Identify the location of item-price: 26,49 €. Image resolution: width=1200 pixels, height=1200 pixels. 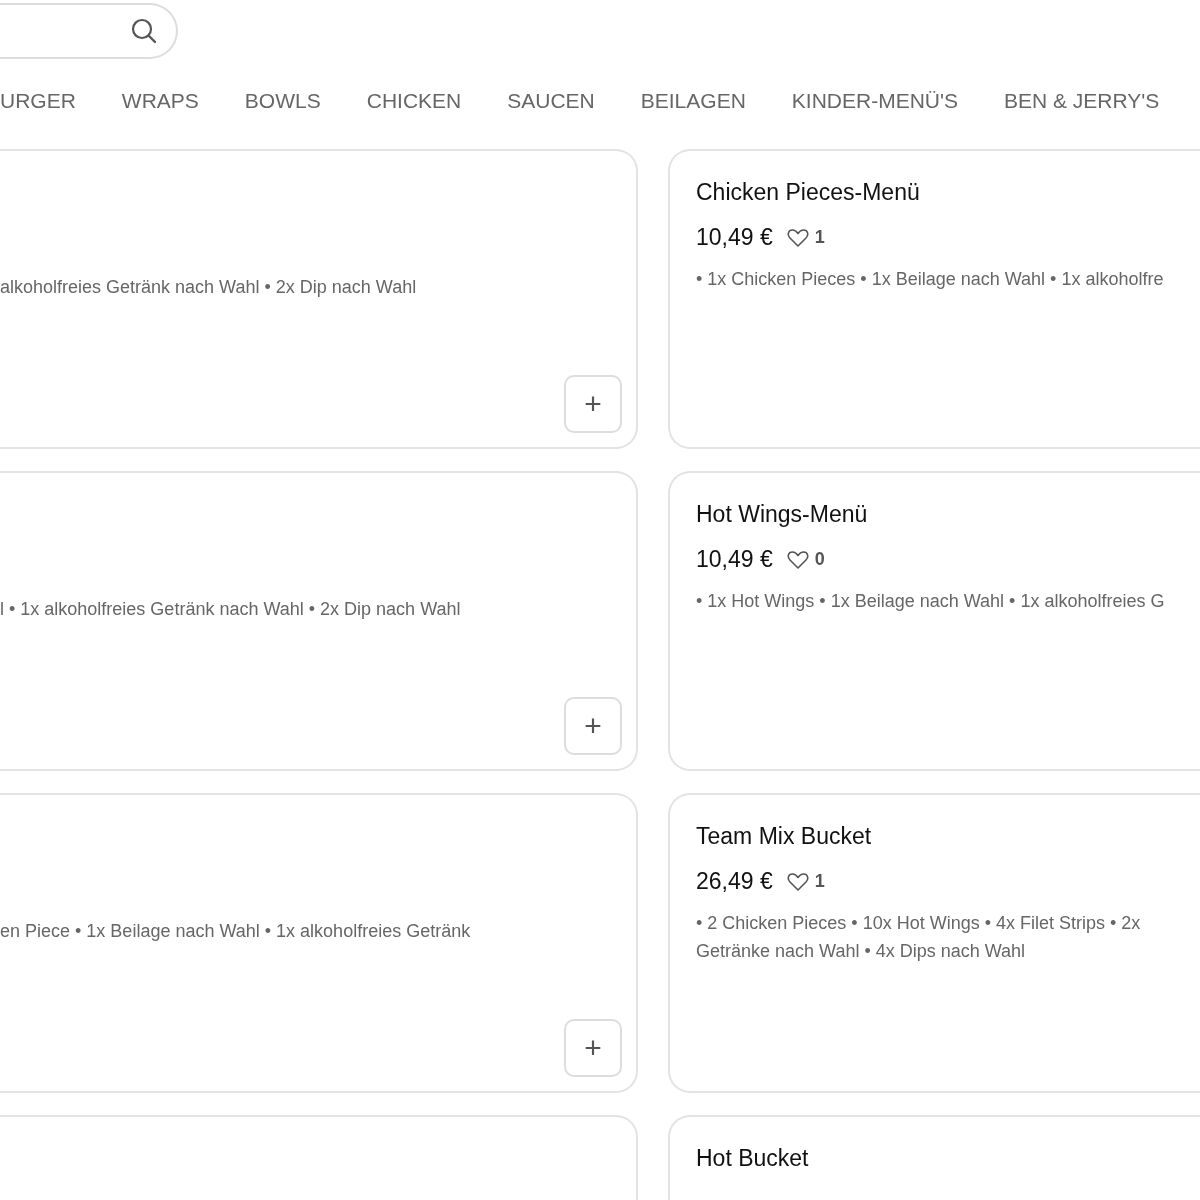
(734, 881).